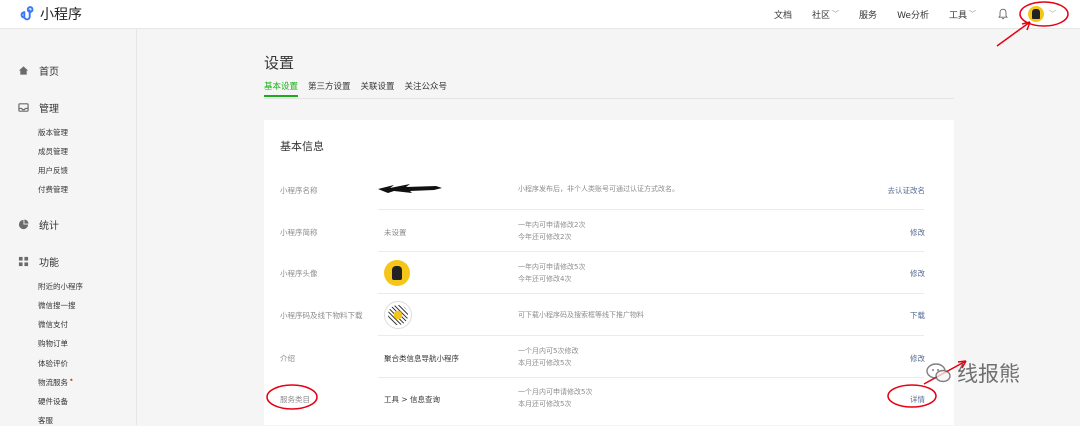 The width and height of the screenshot is (1080, 426). What do you see at coordinates (548, 351) in the screenshot?
I see `row-hint-line1: 一个月内可5次修改` at bounding box center [548, 351].